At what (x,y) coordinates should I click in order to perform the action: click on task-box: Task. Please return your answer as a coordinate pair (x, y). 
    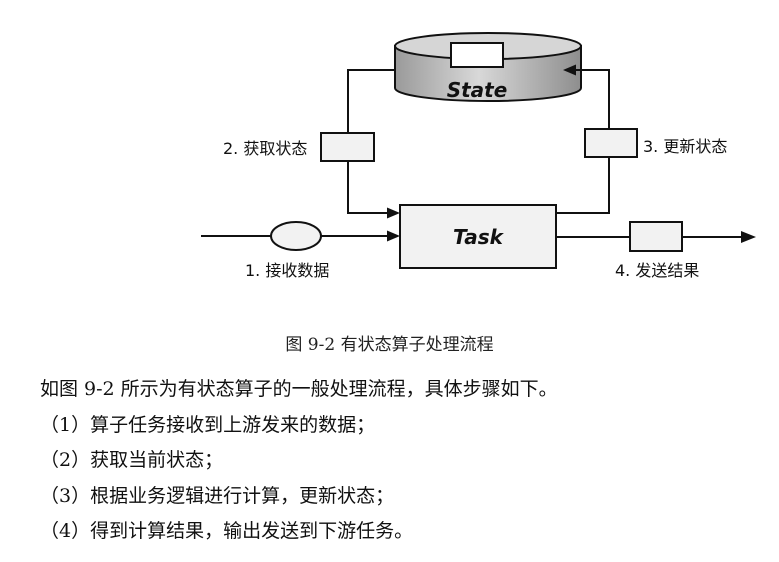
    Looking at the image, I should click on (478, 236).